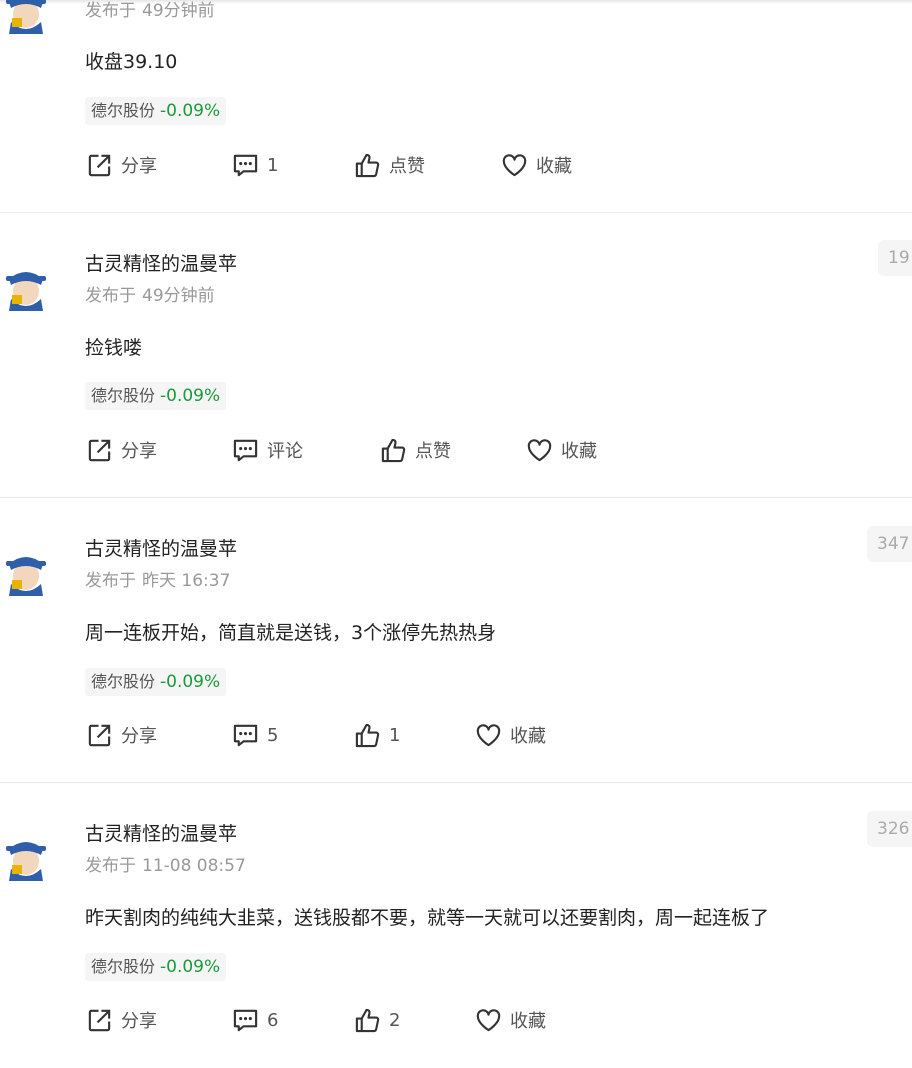 The image size is (912, 1068). What do you see at coordinates (395, 1020) in the screenshot?
I see `like-count: 2` at bounding box center [395, 1020].